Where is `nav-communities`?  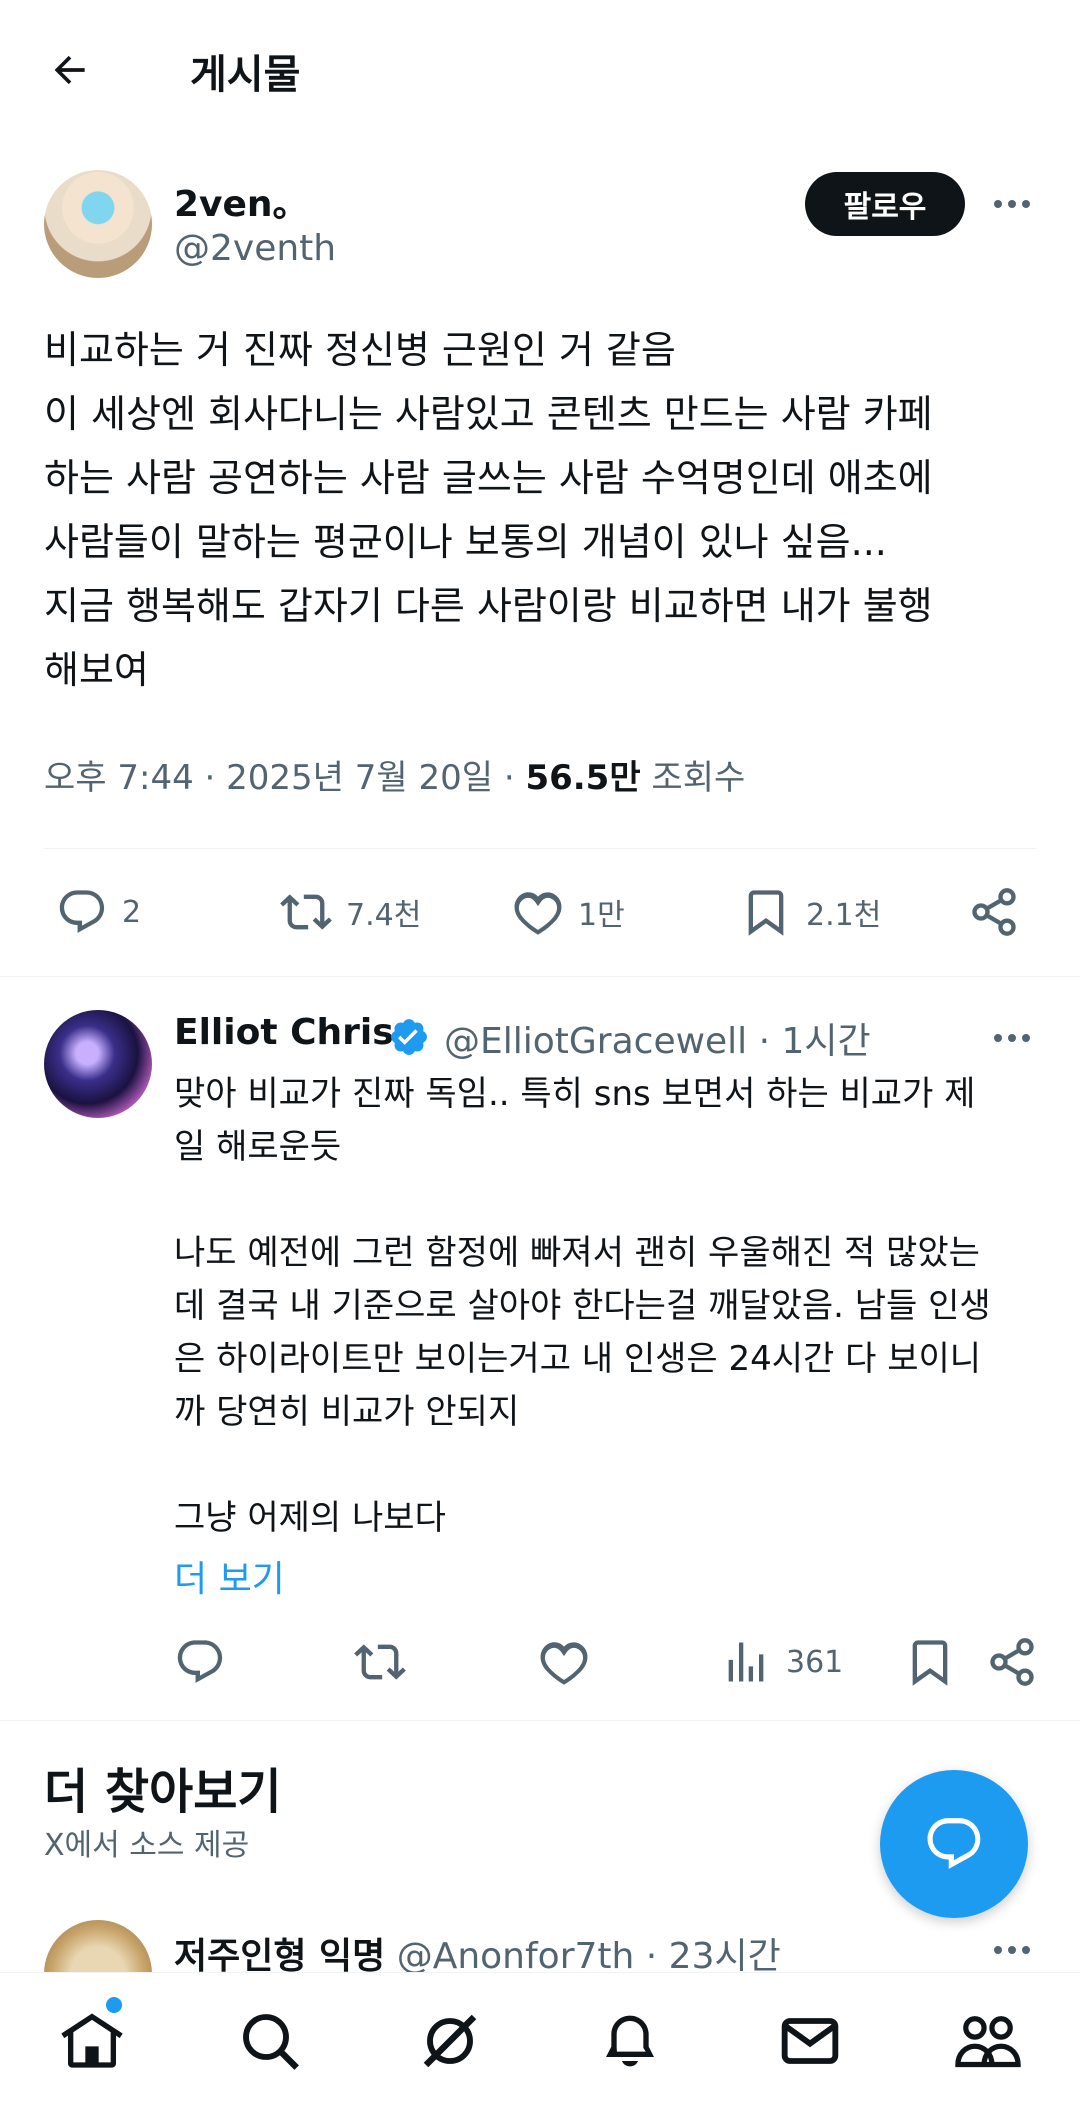
nav-communities is located at coordinates (988, 2041).